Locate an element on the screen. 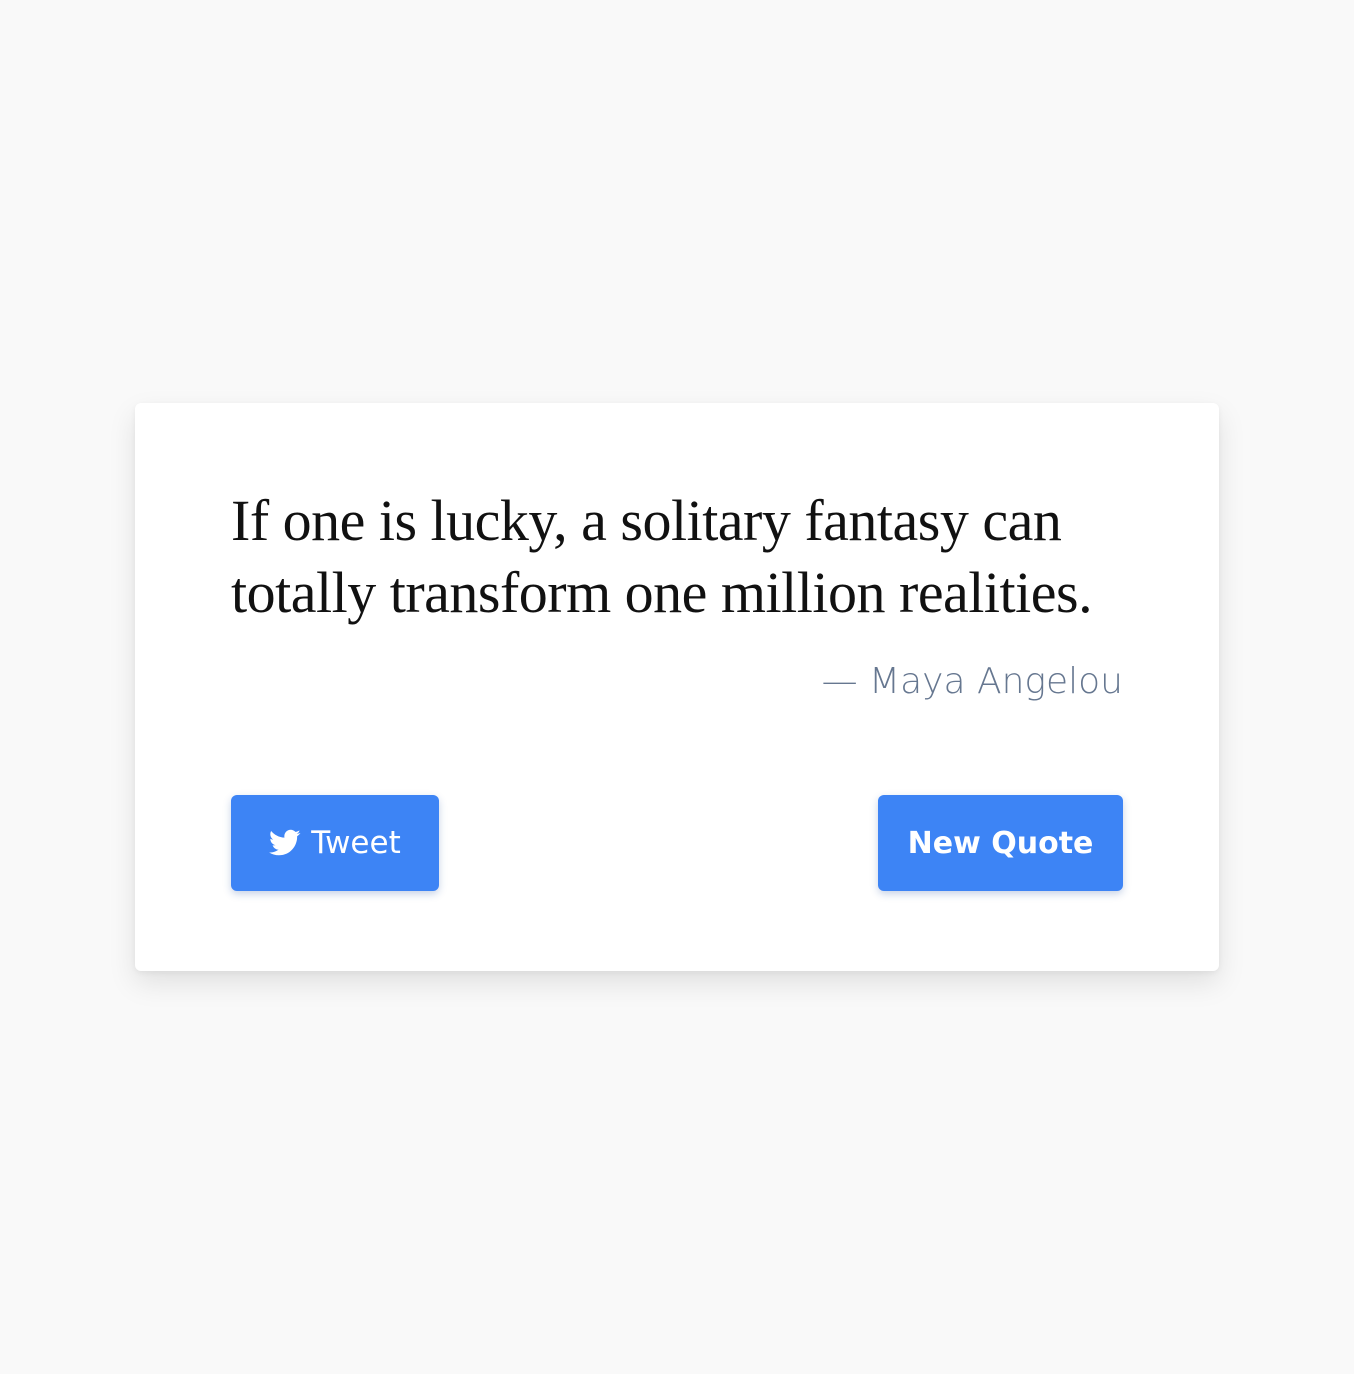 This screenshot has height=1374, width=1354. tweet-button-label: Tweet is located at coordinates (356, 843).